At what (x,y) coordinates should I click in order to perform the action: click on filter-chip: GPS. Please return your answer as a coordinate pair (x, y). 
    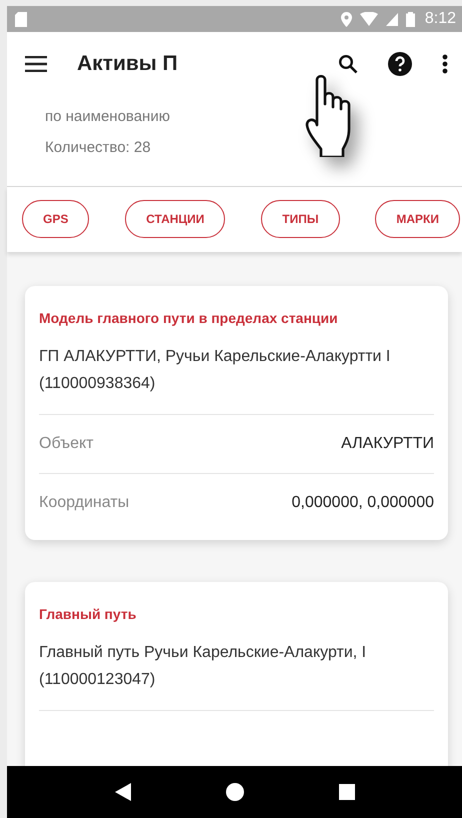
    Looking at the image, I should click on (56, 219).